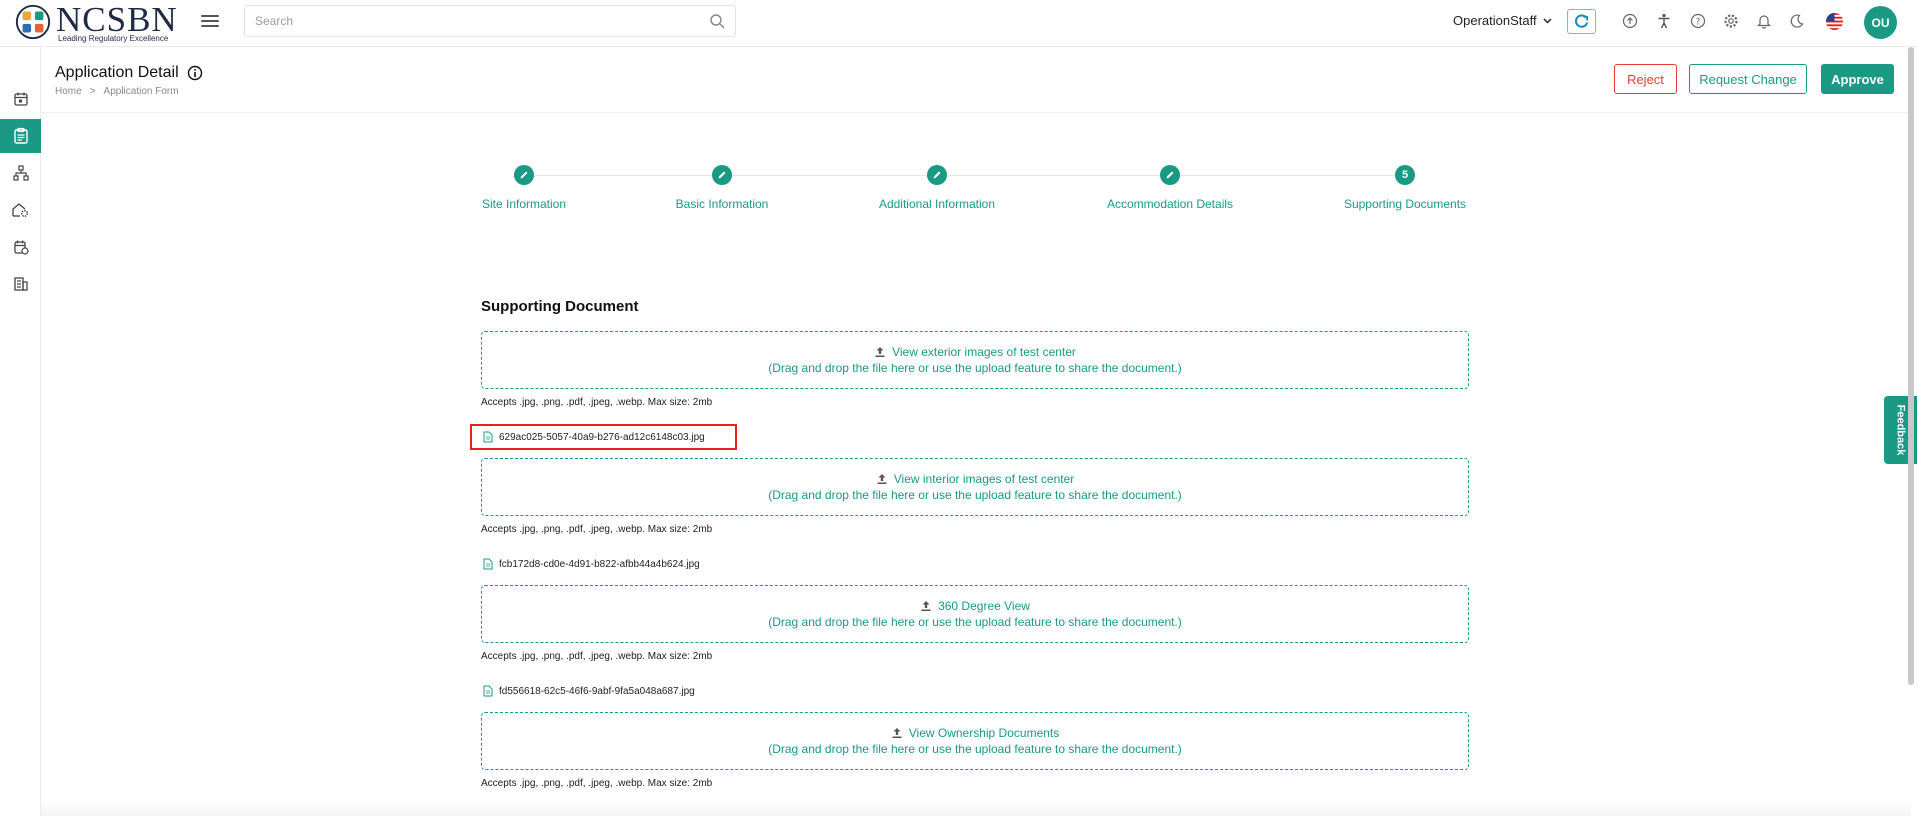 Image resolution: width=1917 pixels, height=816 pixels. What do you see at coordinates (603, 437) in the screenshot?
I see `selection-highlight` at bounding box center [603, 437].